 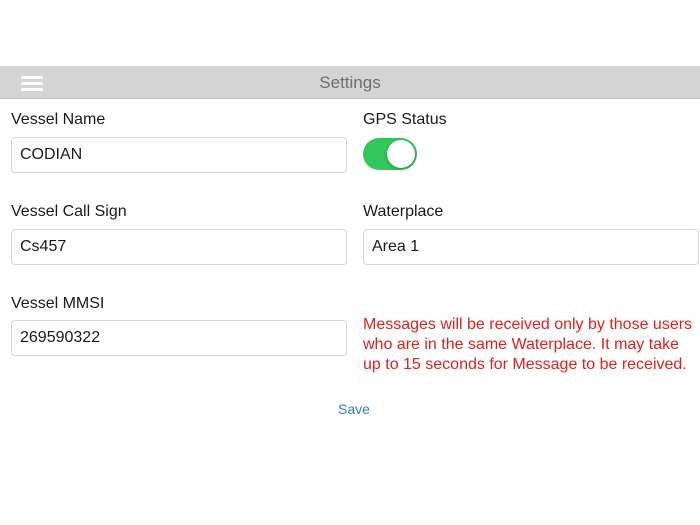 What do you see at coordinates (58, 119) in the screenshot?
I see `vessel-name-label: Vessel Name` at bounding box center [58, 119].